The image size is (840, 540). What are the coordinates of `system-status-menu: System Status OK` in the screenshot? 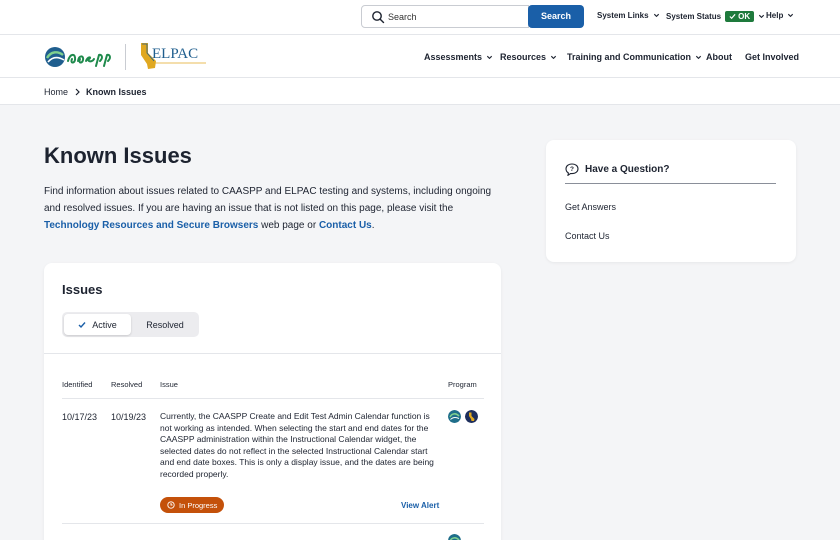 It's located at (715, 16).